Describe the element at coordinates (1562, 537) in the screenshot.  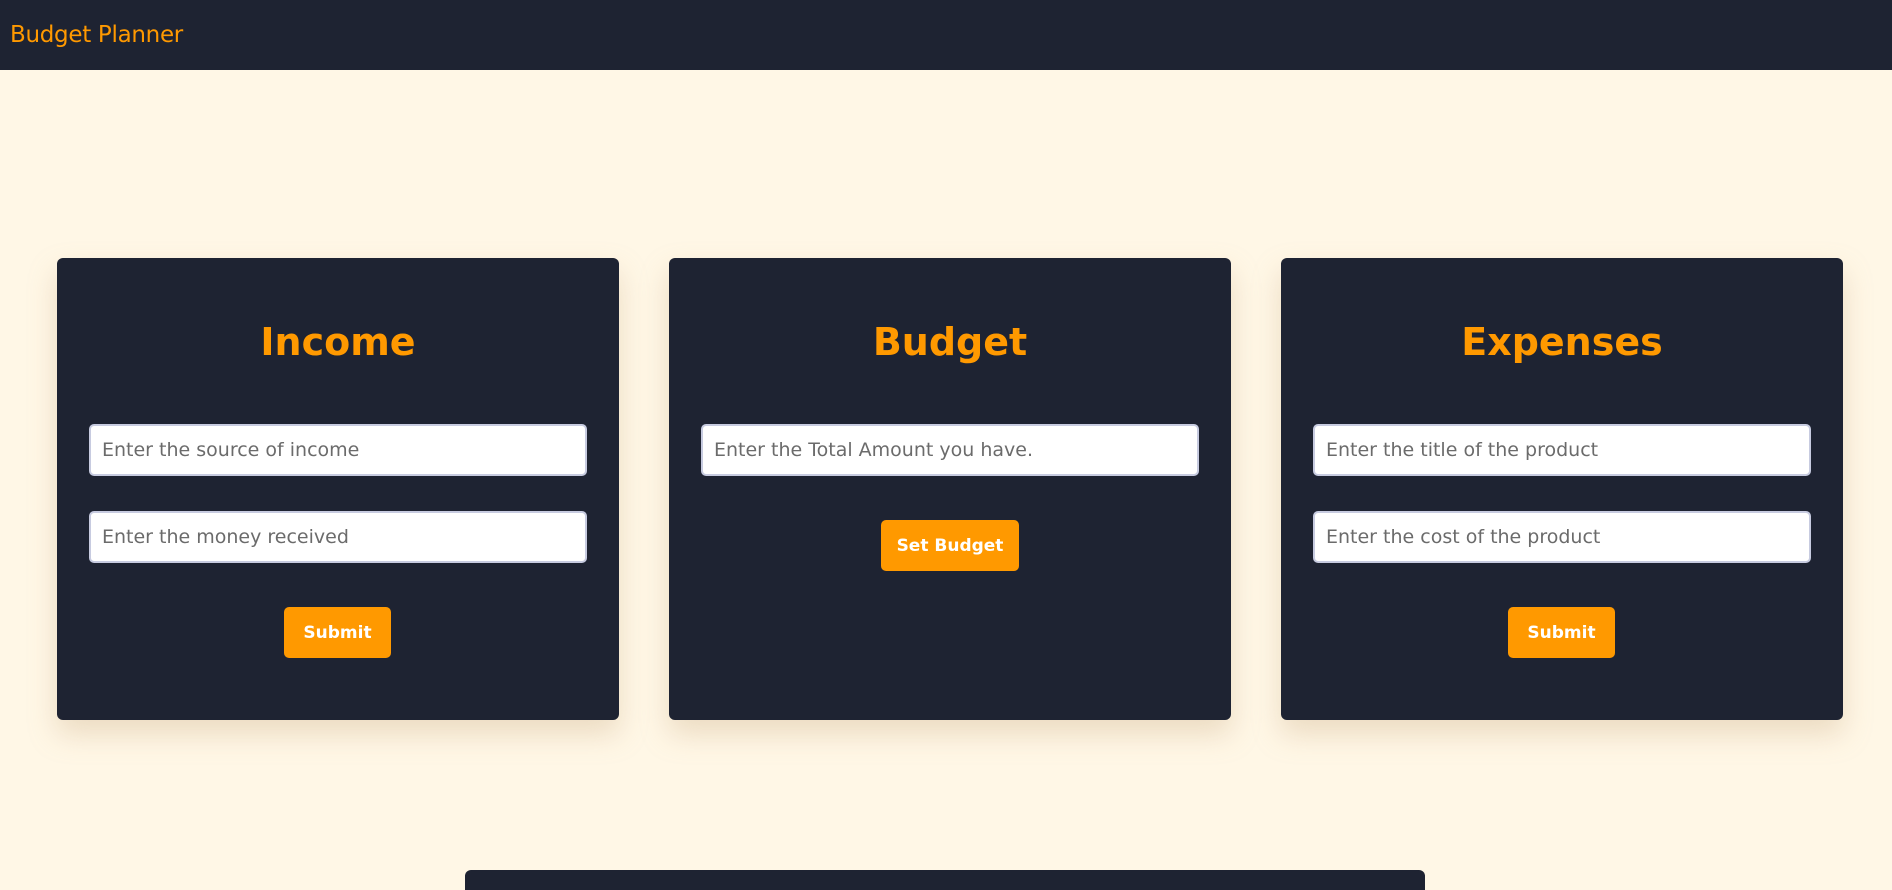
I see `expense-cost-input` at that location.